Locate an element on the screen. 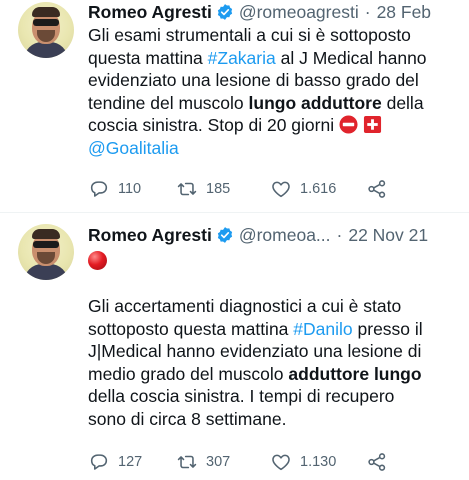 The height and width of the screenshot is (480, 469). text-line: presso il is located at coordinates (387, 328).